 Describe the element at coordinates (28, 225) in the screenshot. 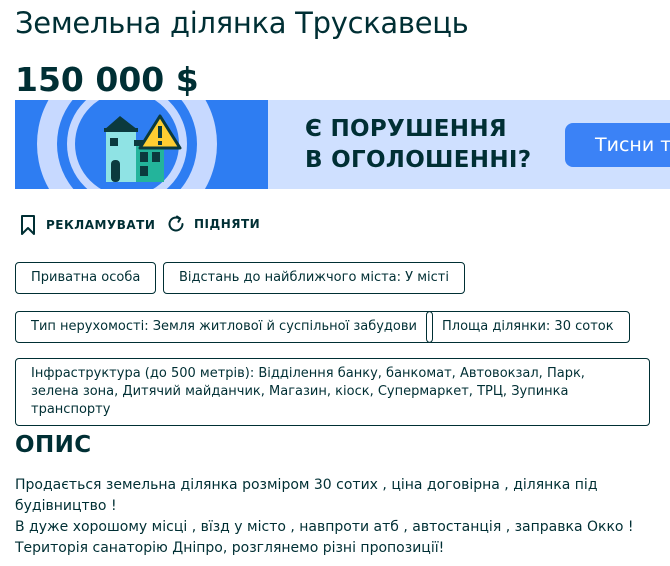

I see `bookmark-icon` at that location.